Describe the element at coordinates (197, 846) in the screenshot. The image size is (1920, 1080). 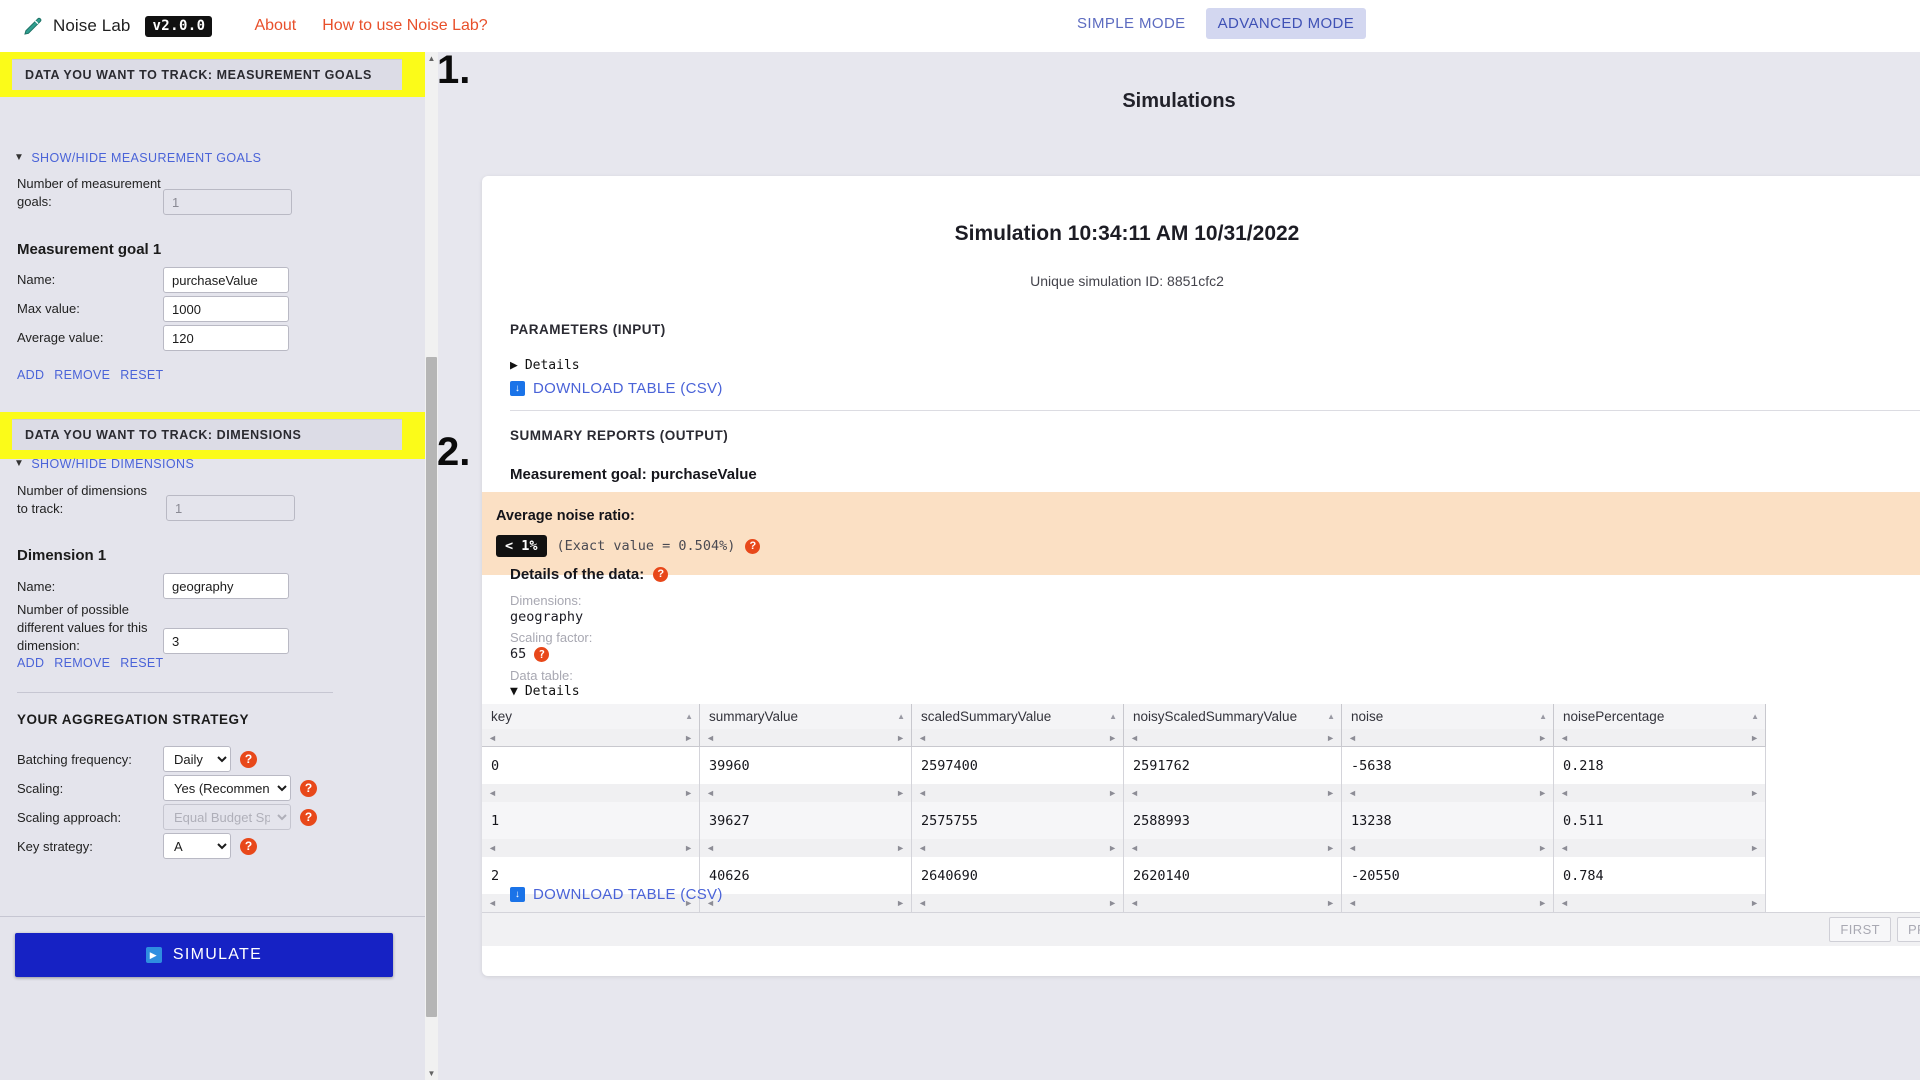
I see `select-key-strategy: A` at that location.